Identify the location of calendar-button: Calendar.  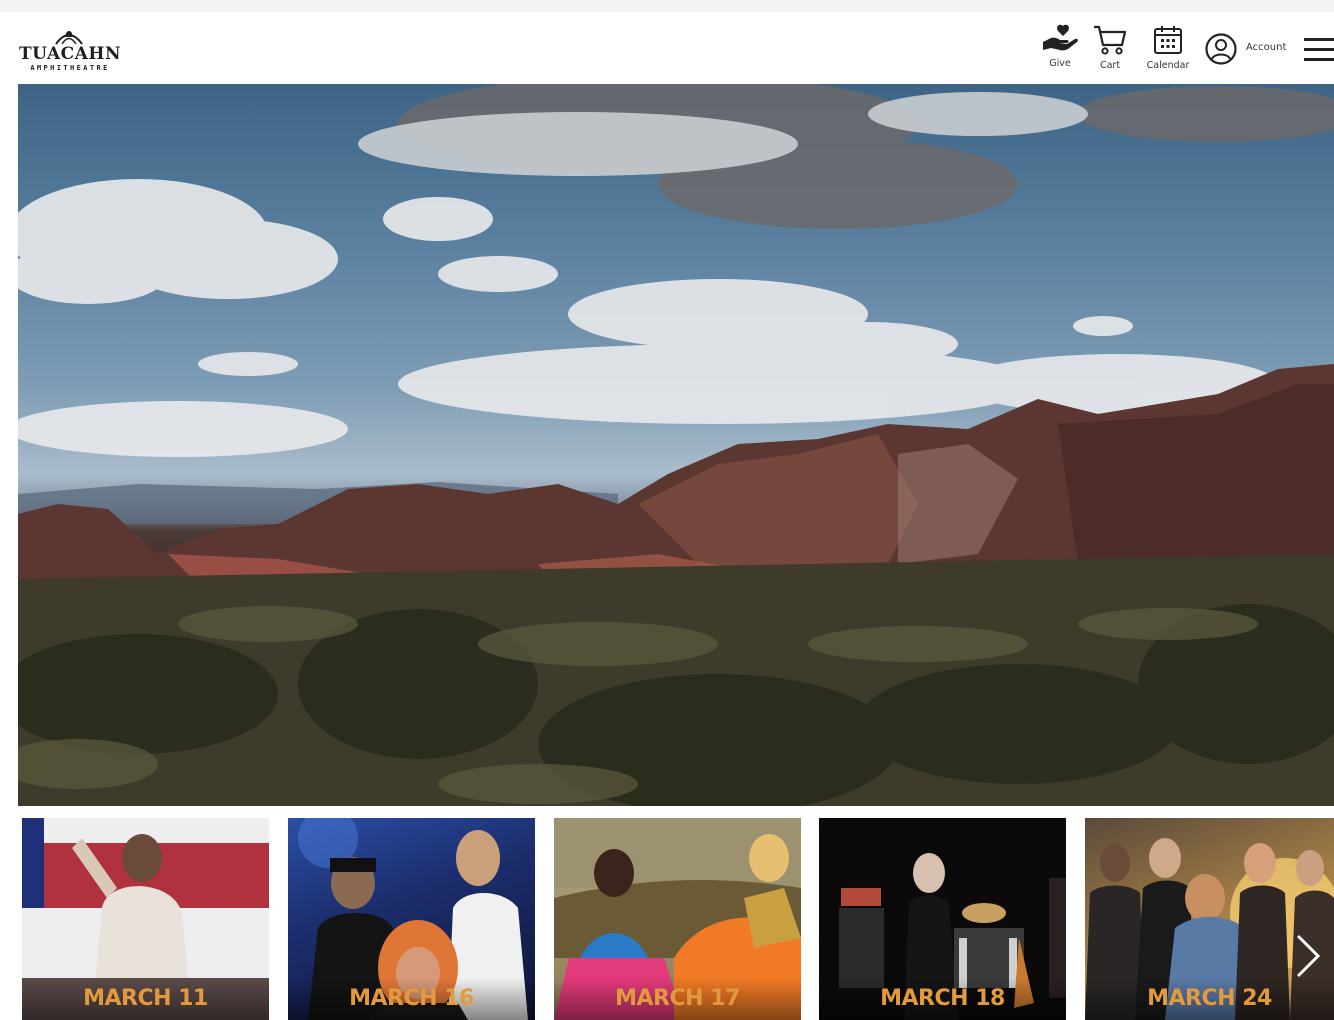
(1168, 47).